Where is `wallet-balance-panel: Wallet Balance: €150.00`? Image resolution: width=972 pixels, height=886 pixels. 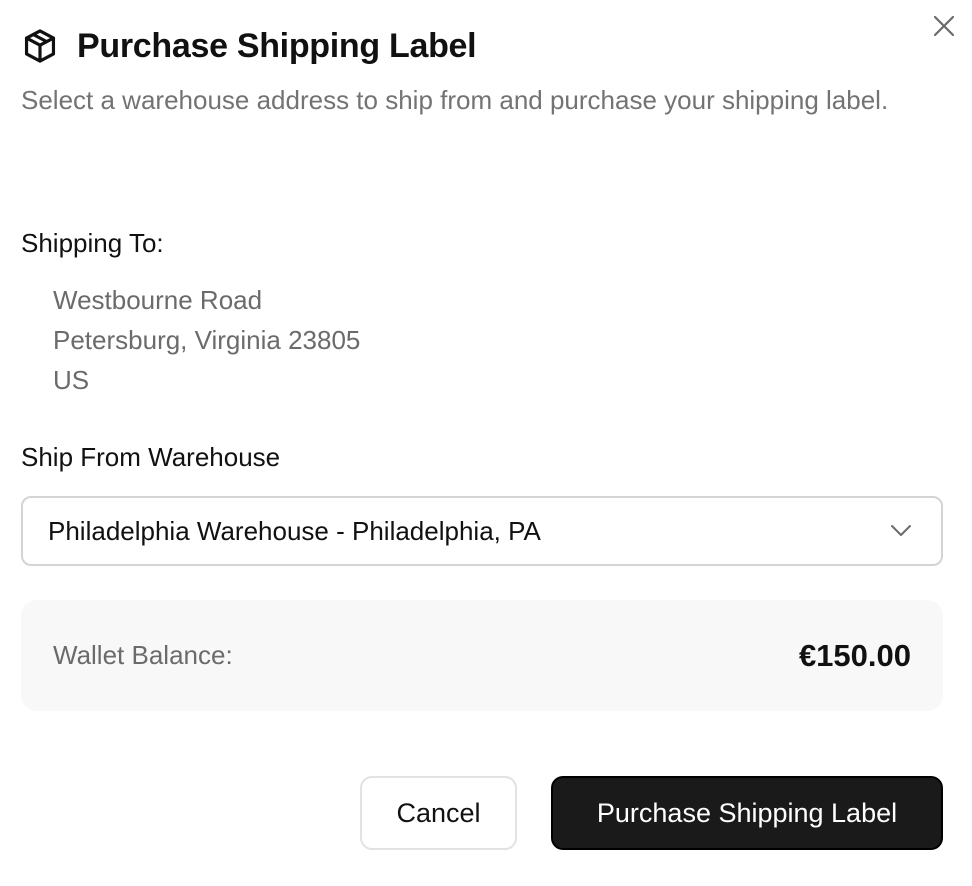
wallet-balance-panel: Wallet Balance: €150.00 is located at coordinates (482, 655).